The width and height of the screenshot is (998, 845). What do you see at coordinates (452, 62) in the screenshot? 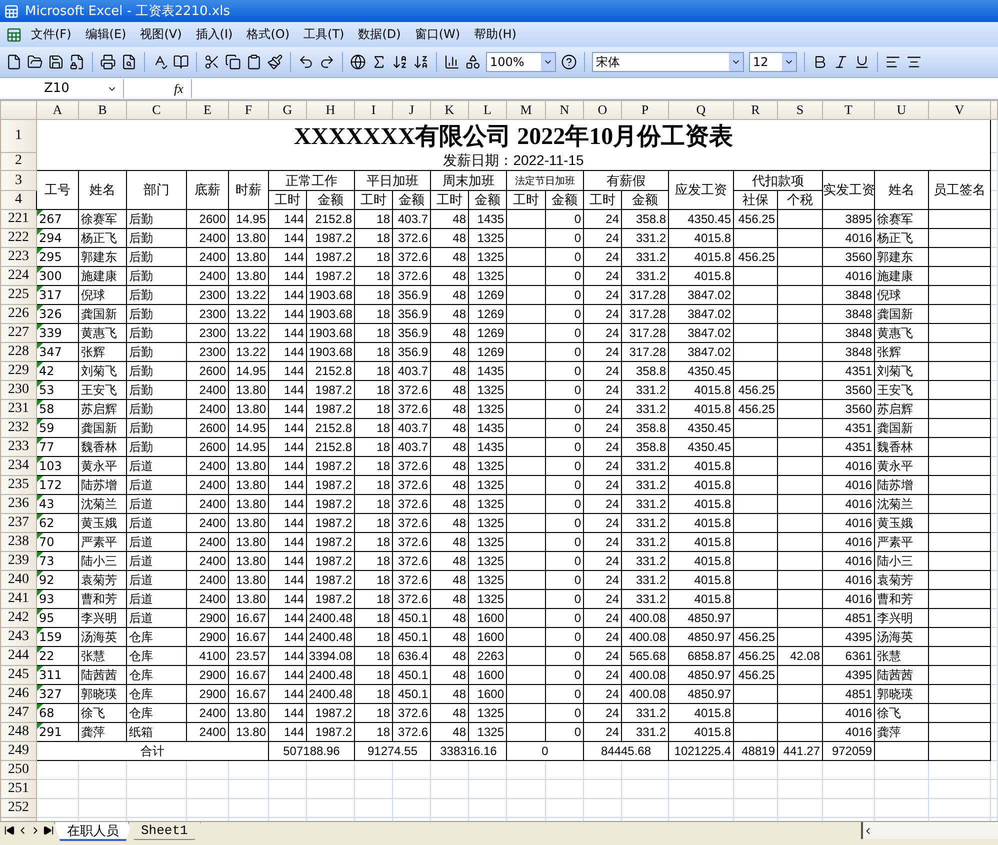
I see `chart-icon` at bounding box center [452, 62].